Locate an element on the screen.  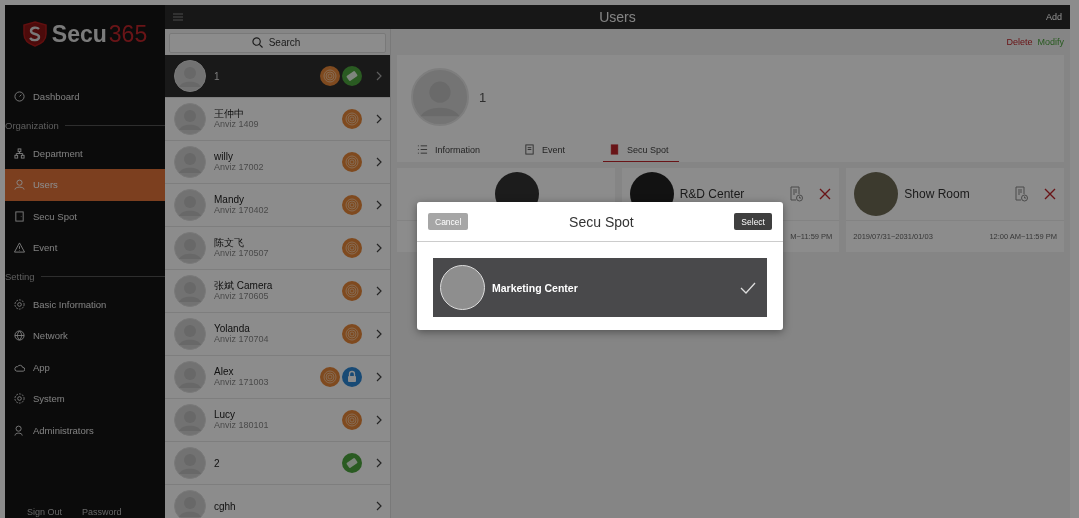
user-id: Anviz 171003 is located at coordinates (242, 382).